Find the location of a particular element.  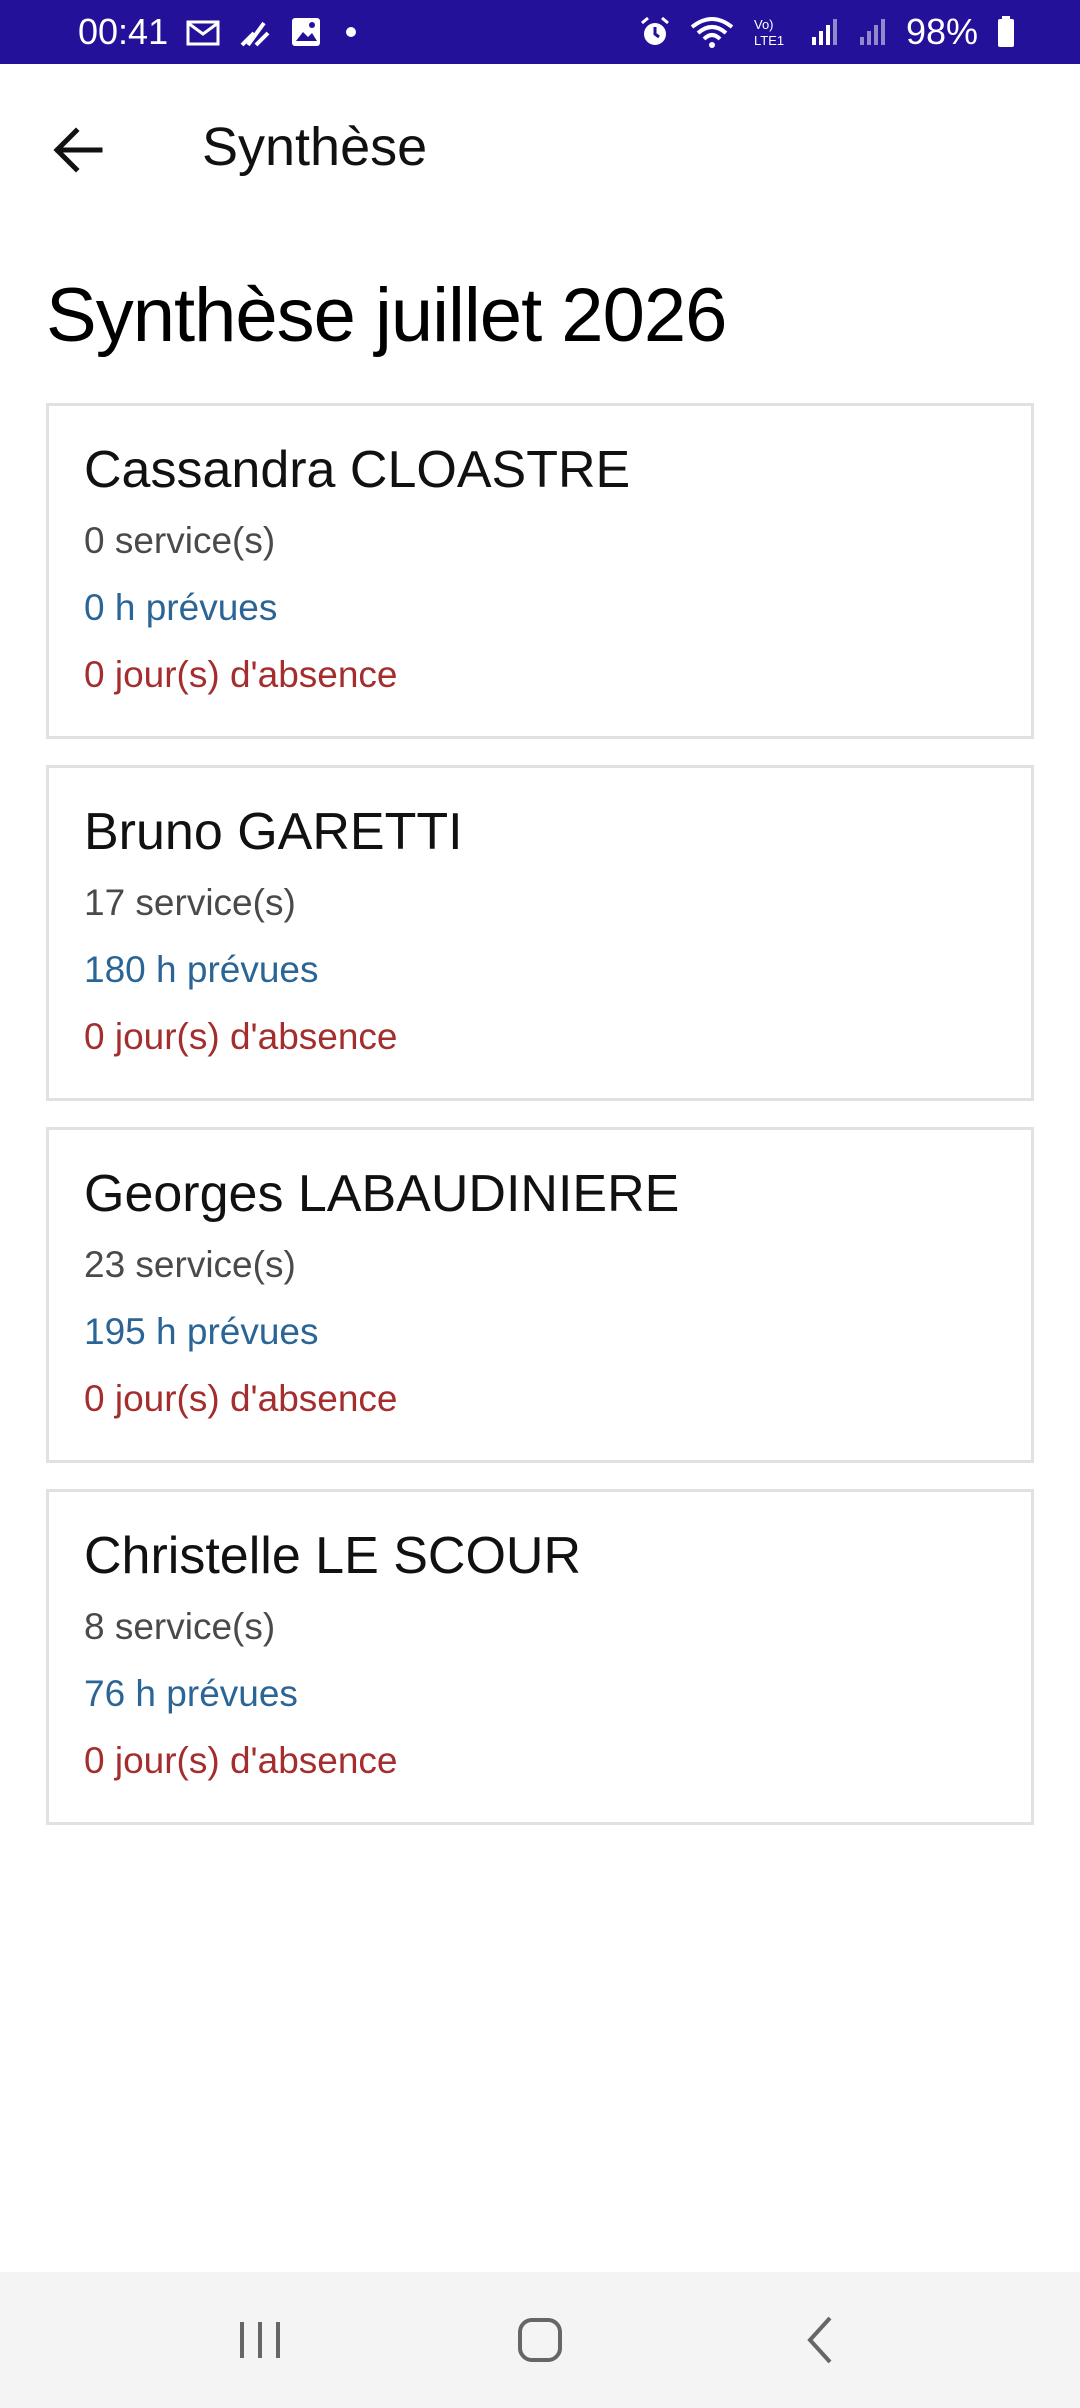

nav-back-button is located at coordinates (820, 2340).